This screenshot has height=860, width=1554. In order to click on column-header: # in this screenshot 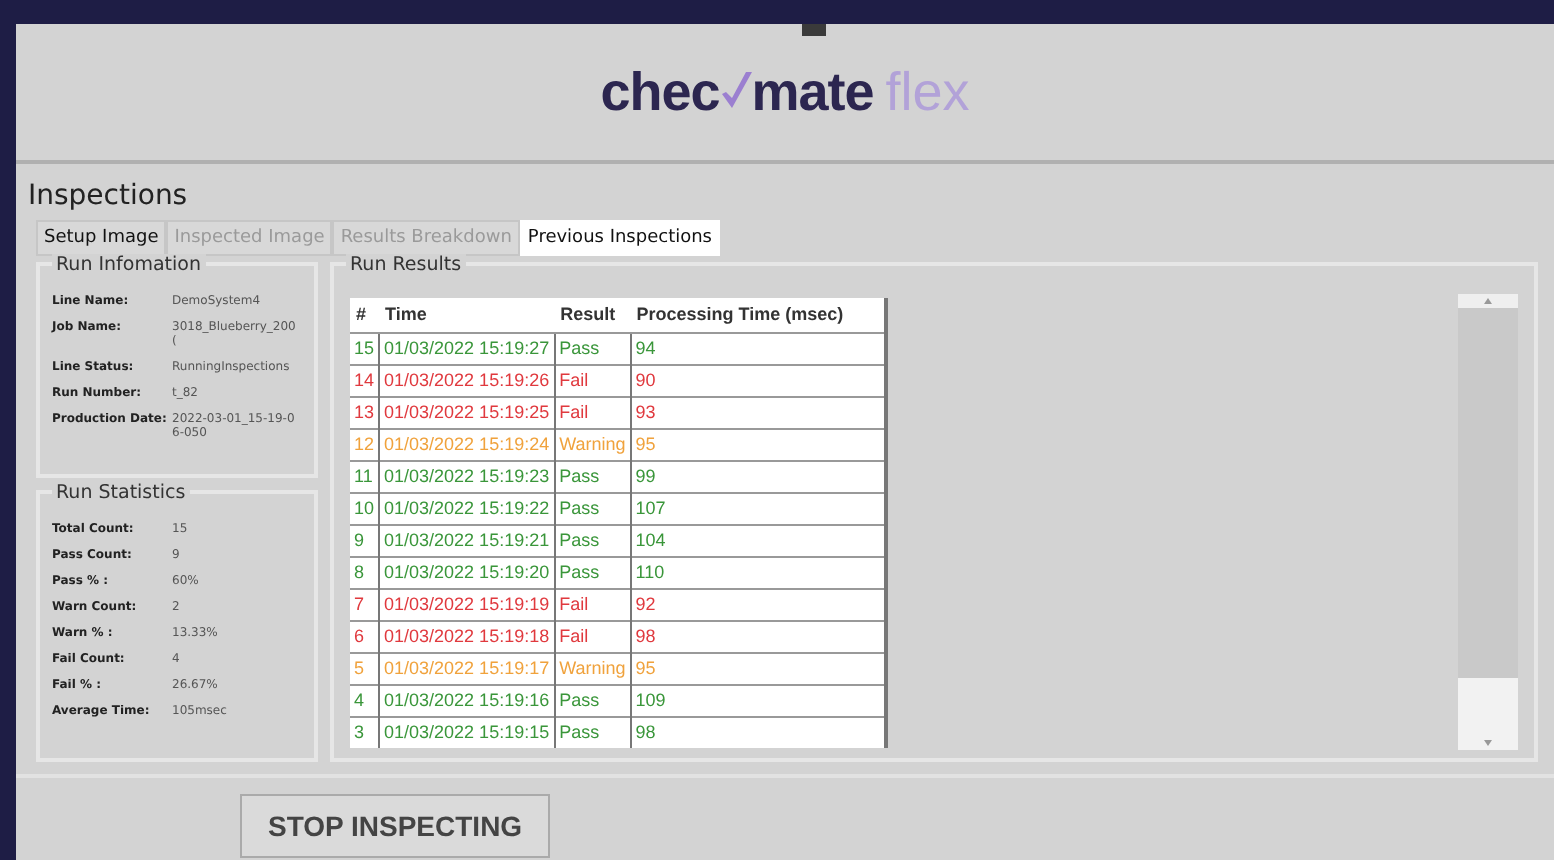, I will do `click(365, 315)`.